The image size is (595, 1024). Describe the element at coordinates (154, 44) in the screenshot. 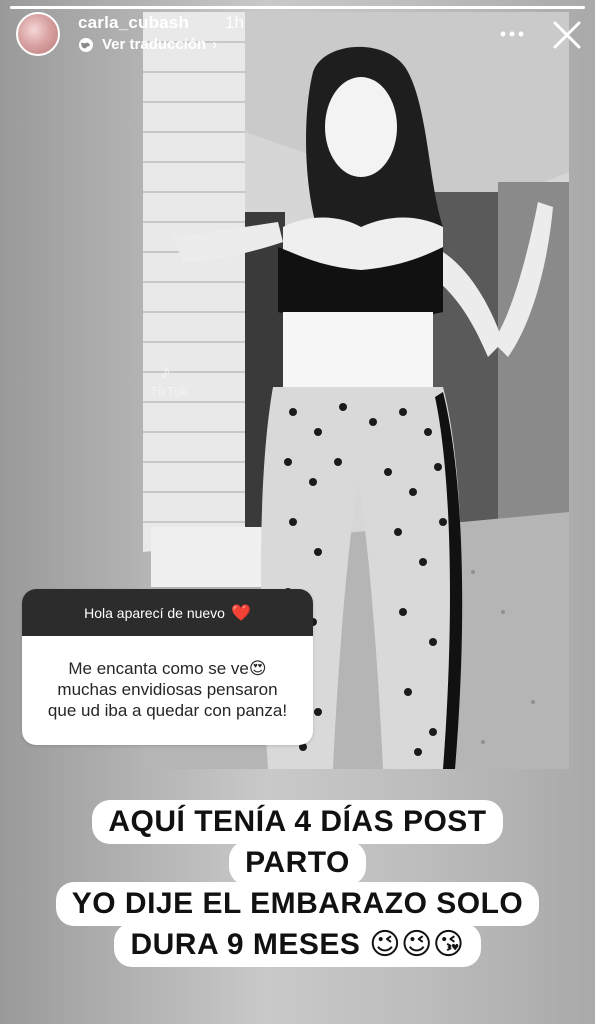

I see `see-translation-label: Ver traducción` at that location.